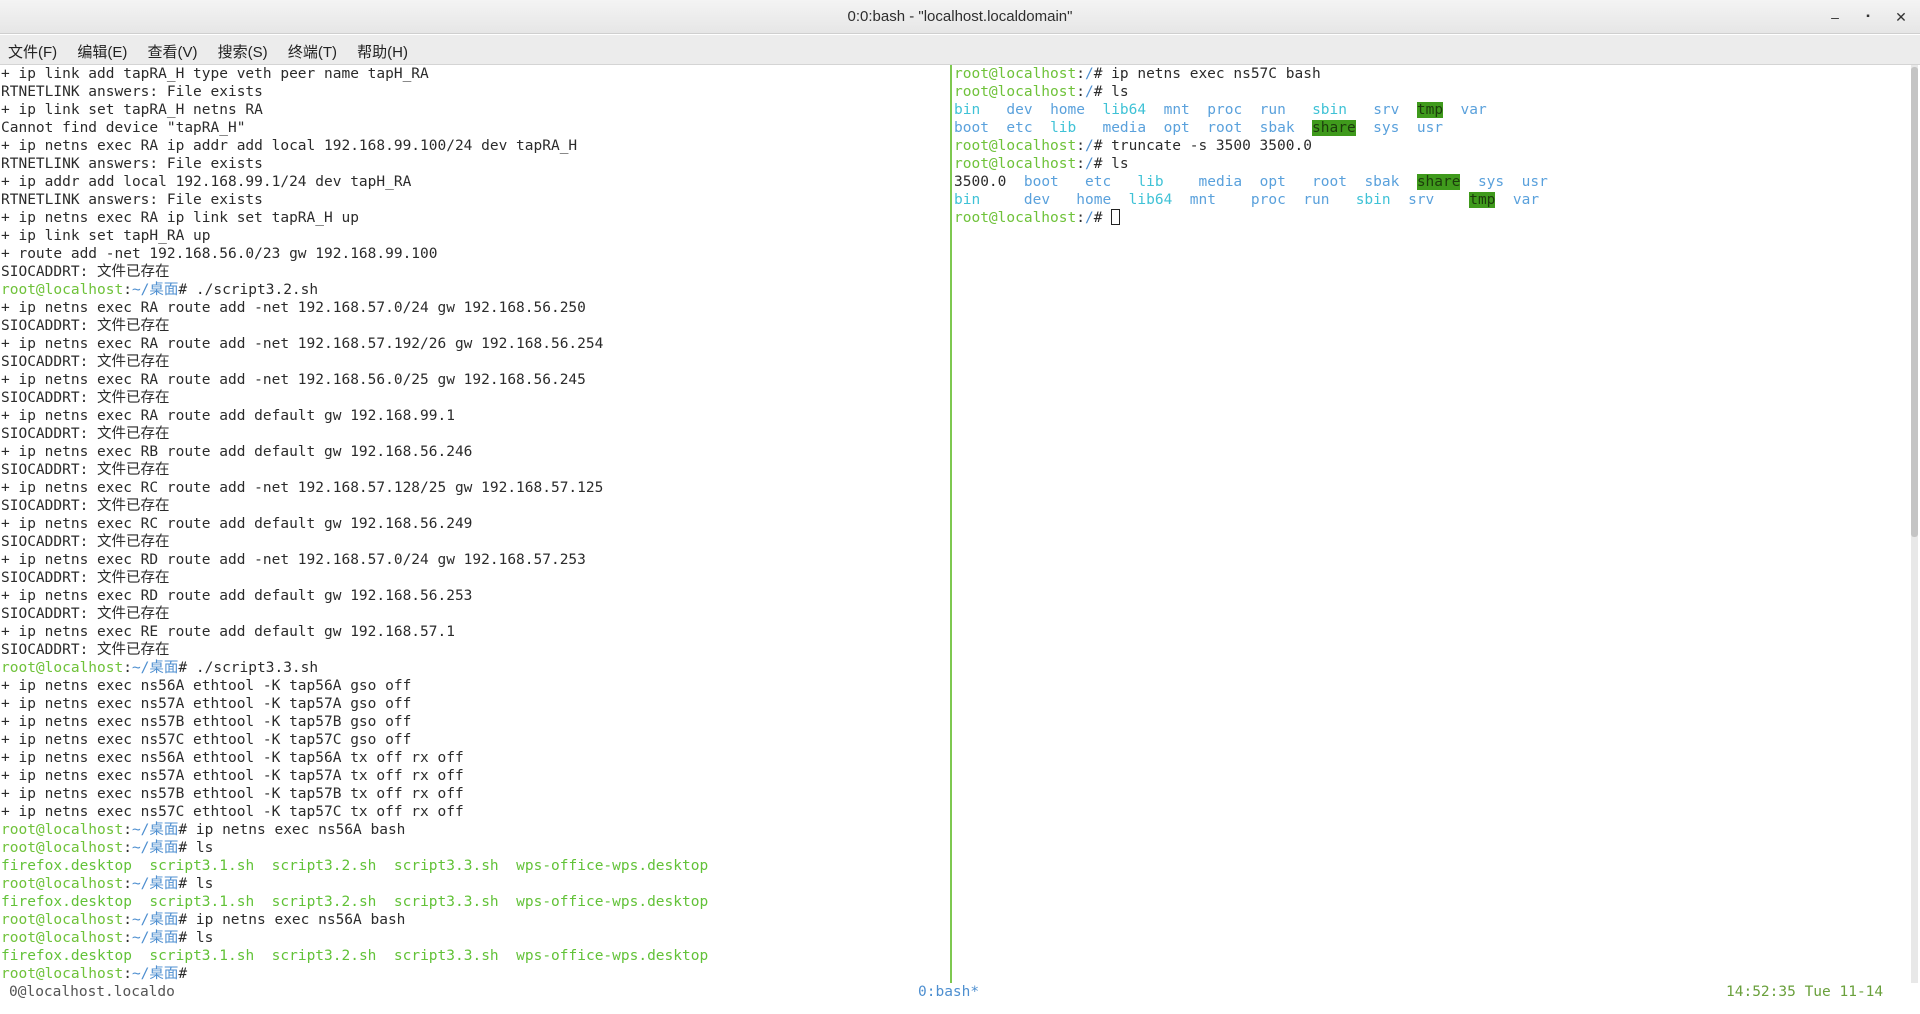  What do you see at coordinates (446, 866) in the screenshot?
I see `file-entry: script3.3.sh` at bounding box center [446, 866].